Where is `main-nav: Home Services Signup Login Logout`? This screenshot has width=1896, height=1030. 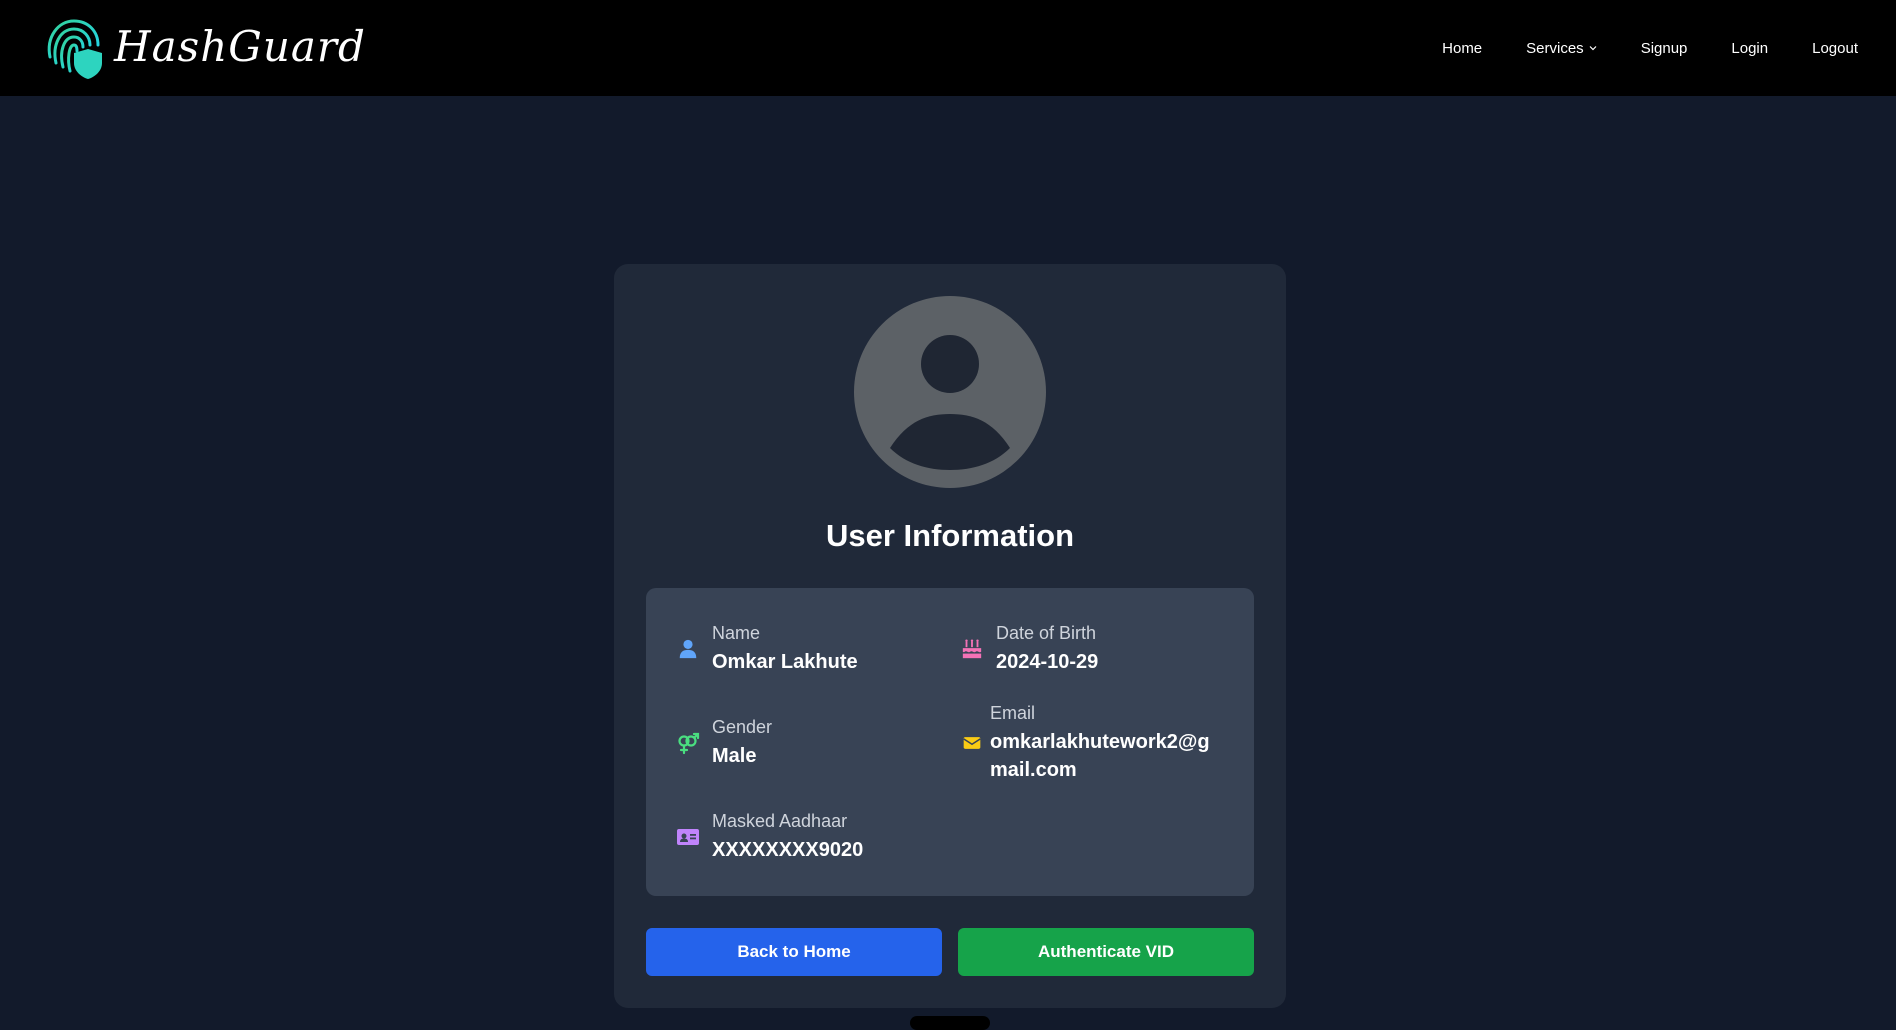 main-nav: Home Services Signup Login Logout is located at coordinates (1650, 48).